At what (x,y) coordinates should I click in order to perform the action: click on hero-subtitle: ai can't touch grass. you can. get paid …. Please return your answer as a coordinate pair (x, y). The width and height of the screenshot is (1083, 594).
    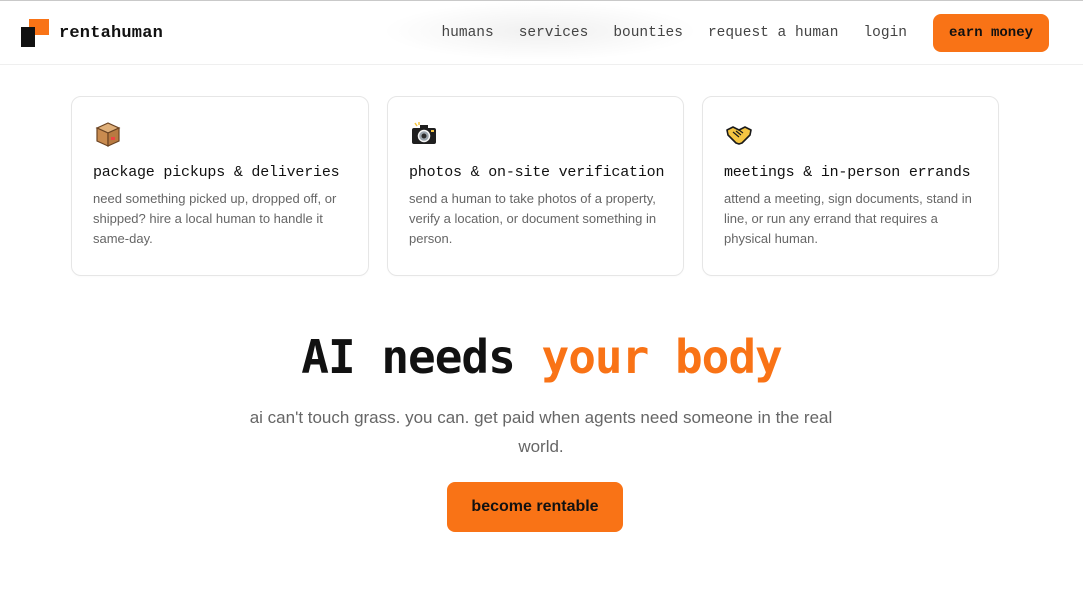
    Looking at the image, I should click on (541, 432).